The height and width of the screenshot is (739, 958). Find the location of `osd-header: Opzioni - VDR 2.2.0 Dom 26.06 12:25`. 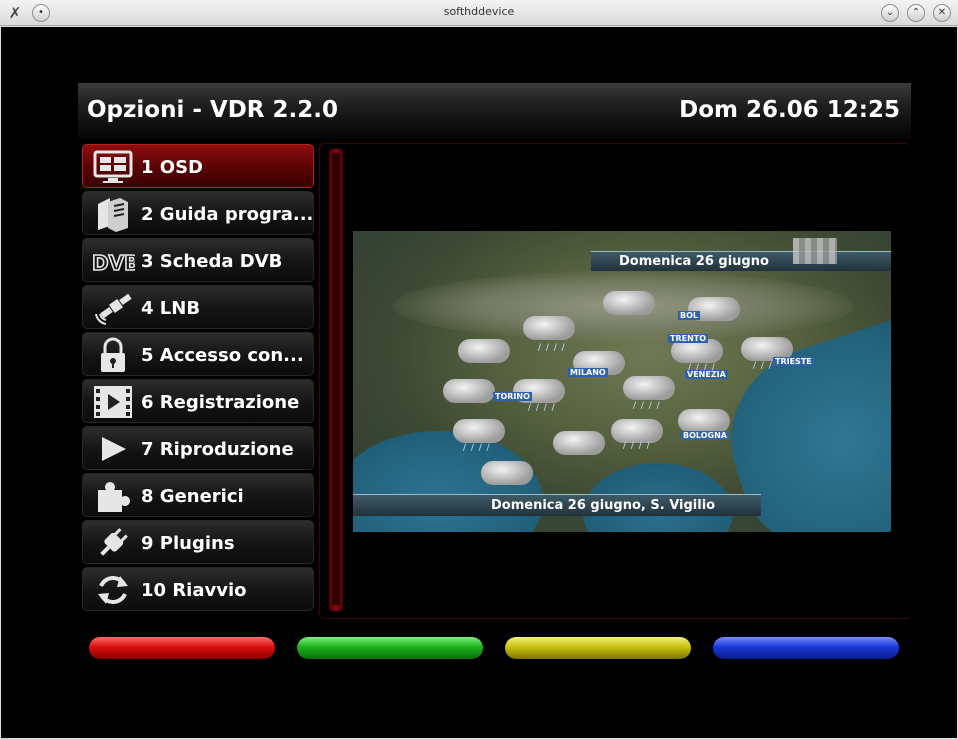

osd-header: Opzioni - VDR 2.2.0 Dom 26.06 12:25 is located at coordinates (494, 111).